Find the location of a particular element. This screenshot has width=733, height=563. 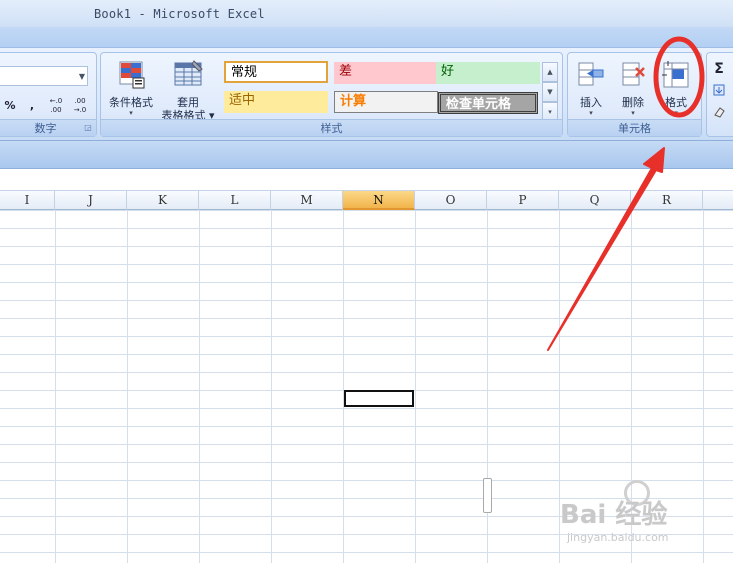

number-group: ▼ % , ←.0 .00 .00 →.0 数字 ◲ is located at coordinates (48, 94).